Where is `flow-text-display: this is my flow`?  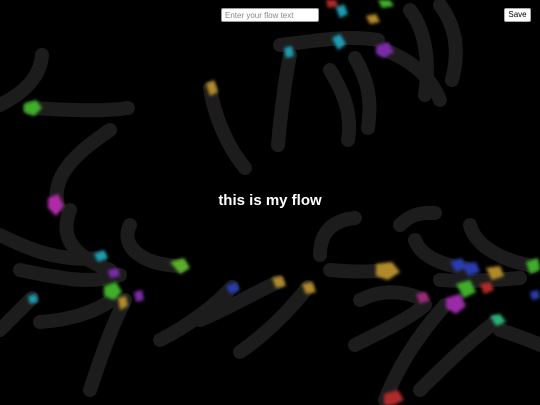
flow-text-display: this is my flow is located at coordinates (270, 200).